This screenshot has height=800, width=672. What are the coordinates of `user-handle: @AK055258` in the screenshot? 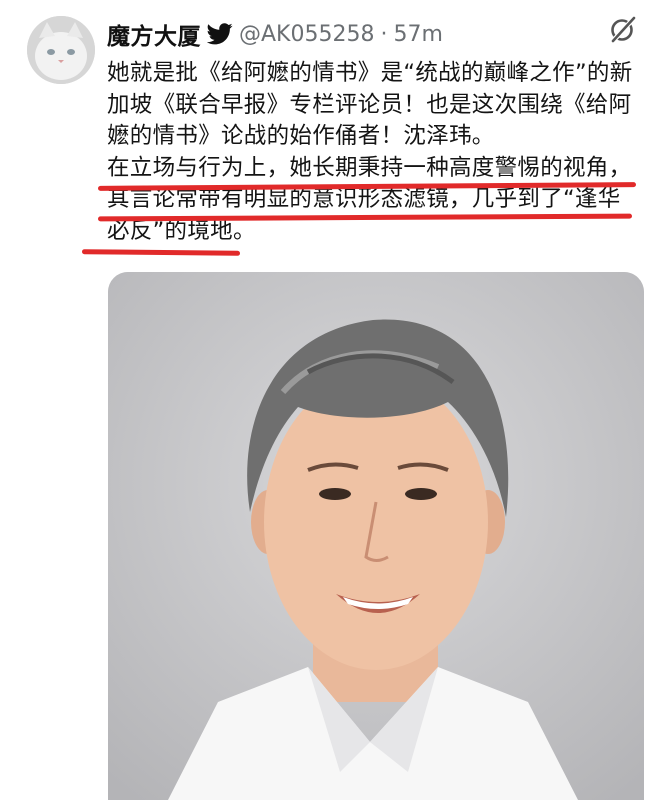 It's located at (306, 34).